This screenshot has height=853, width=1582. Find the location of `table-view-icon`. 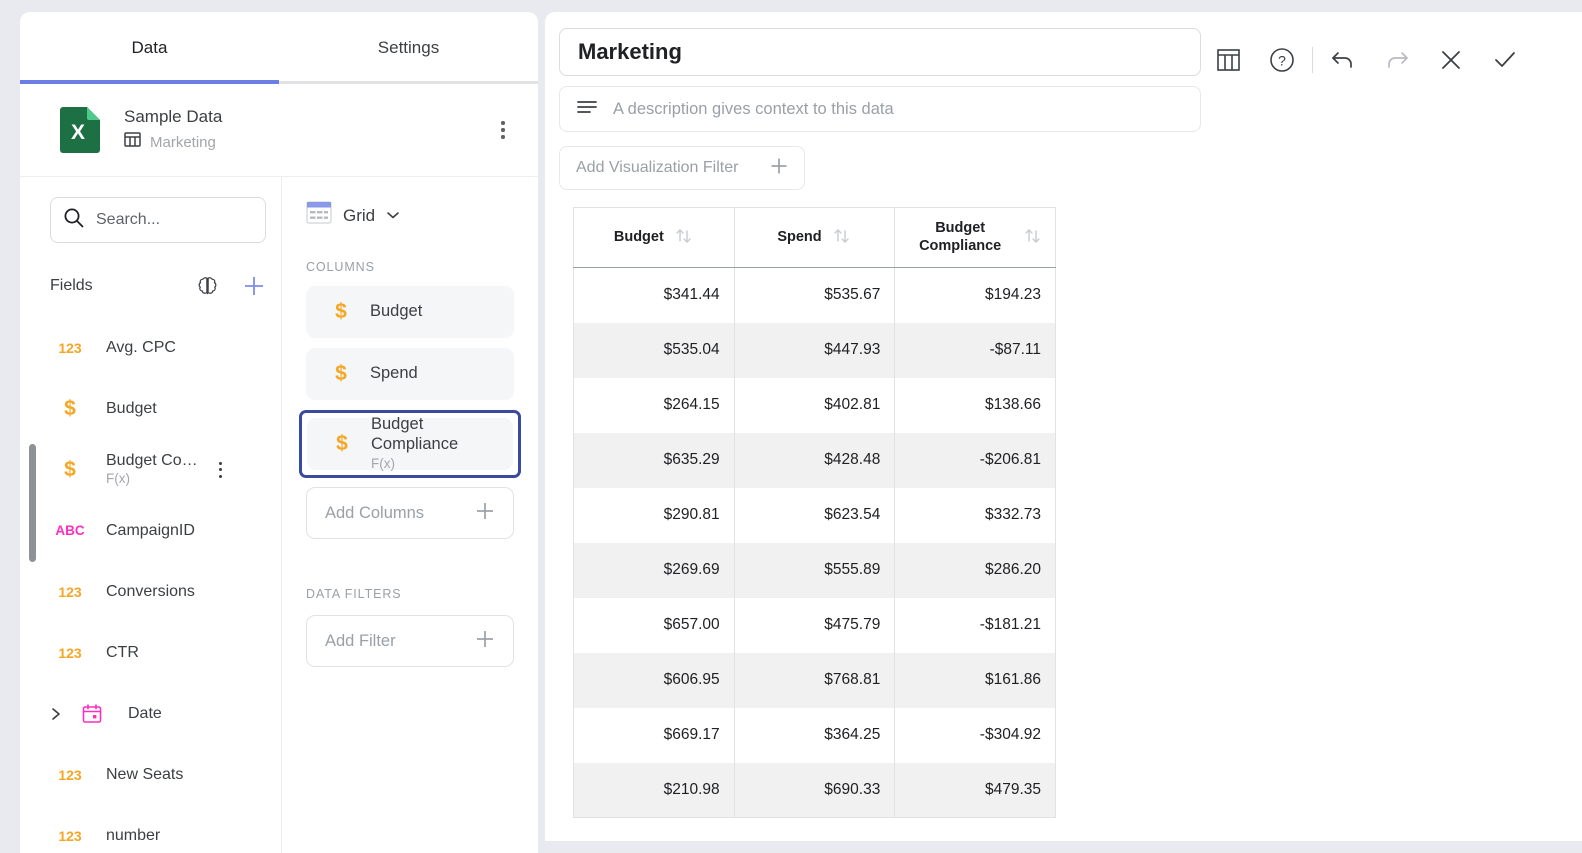

table-view-icon is located at coordinates (1228, 60).